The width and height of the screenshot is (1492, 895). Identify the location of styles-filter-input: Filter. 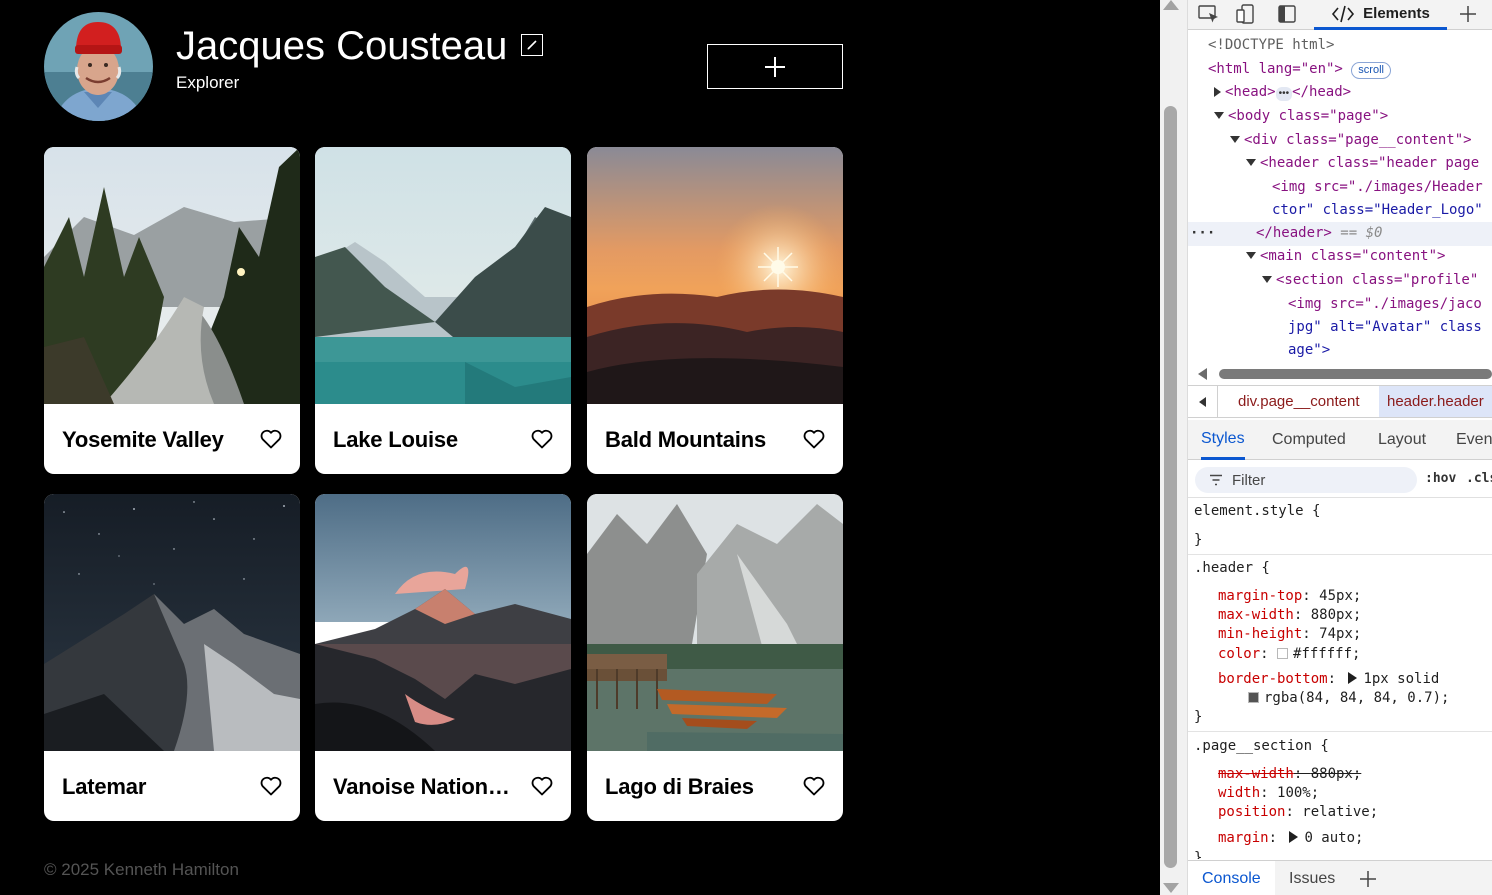
(1306, 480).